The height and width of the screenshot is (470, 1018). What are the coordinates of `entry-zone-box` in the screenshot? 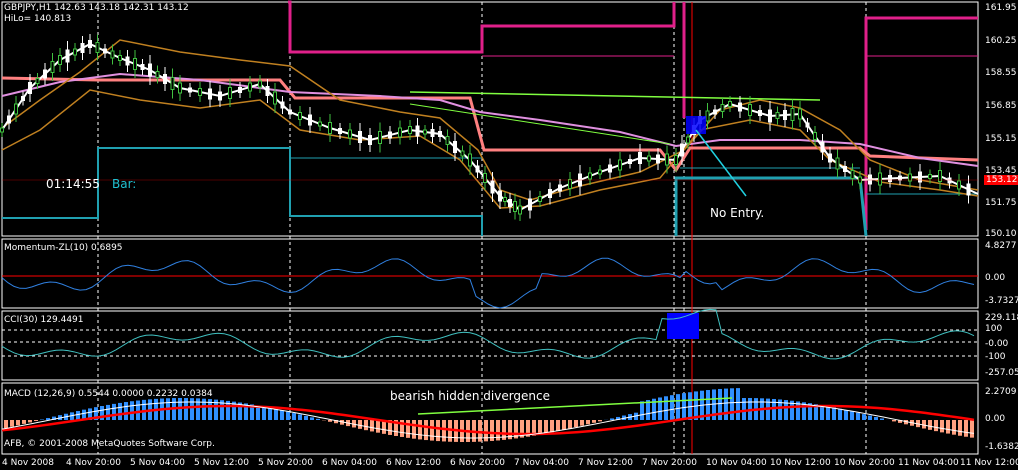 It's located at (696, 125).